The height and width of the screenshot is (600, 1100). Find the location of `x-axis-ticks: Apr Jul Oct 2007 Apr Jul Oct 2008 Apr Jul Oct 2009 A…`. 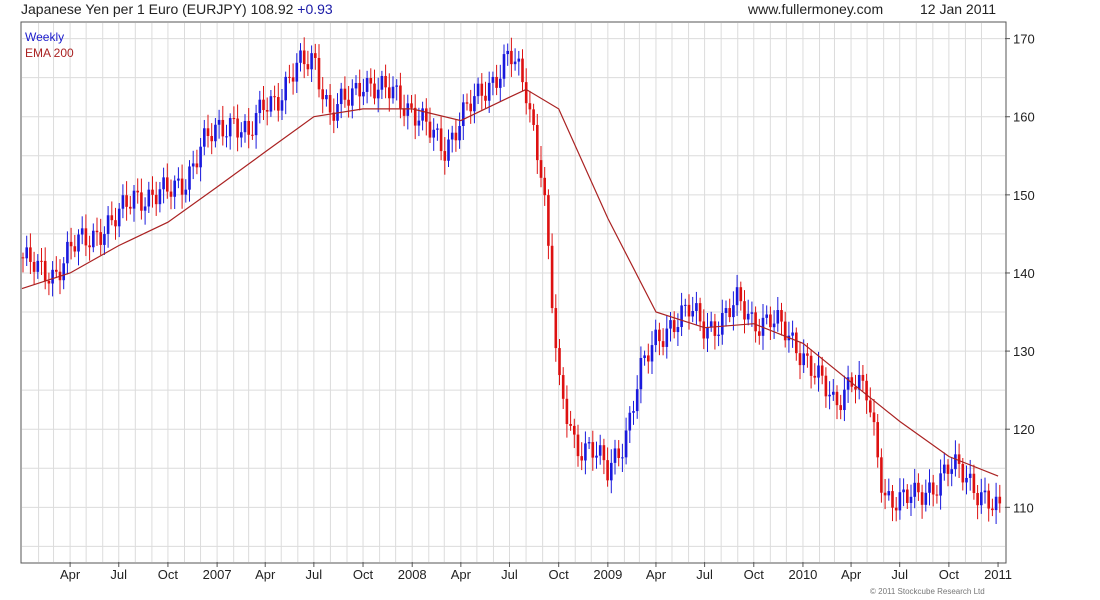

x-axis-ticks: Apr Jul Oct 2007 Apr Jul Oct 2008 Apr Jul Oct 2009 A… is located at coordinates (536, 572).